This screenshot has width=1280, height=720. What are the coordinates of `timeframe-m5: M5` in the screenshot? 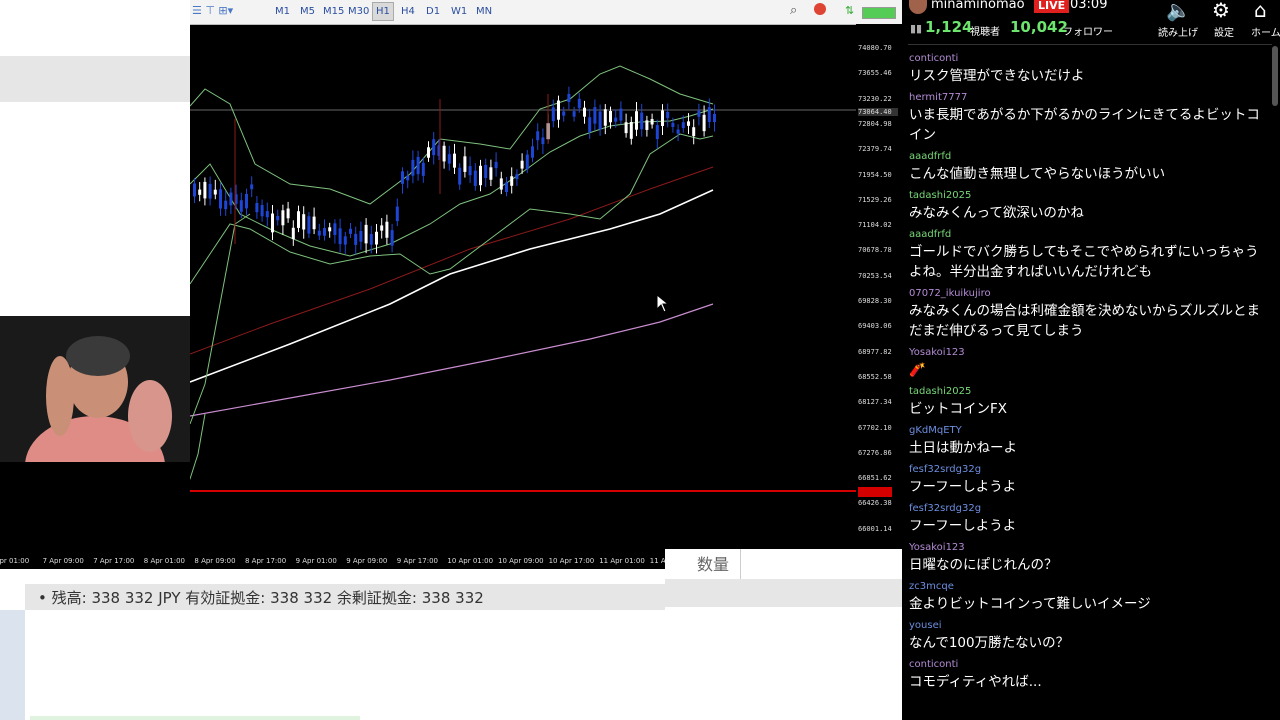 It's located at (307, 11).